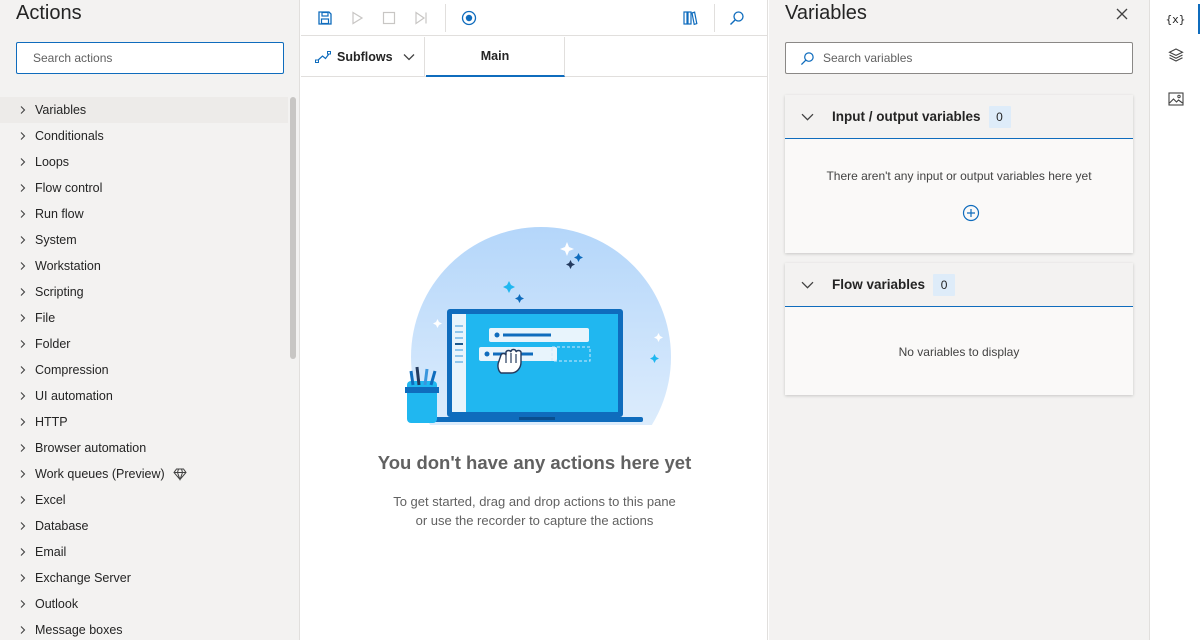 The image size is (1200, 640). I want to click on chevron-down-icon, so click(409, 57).